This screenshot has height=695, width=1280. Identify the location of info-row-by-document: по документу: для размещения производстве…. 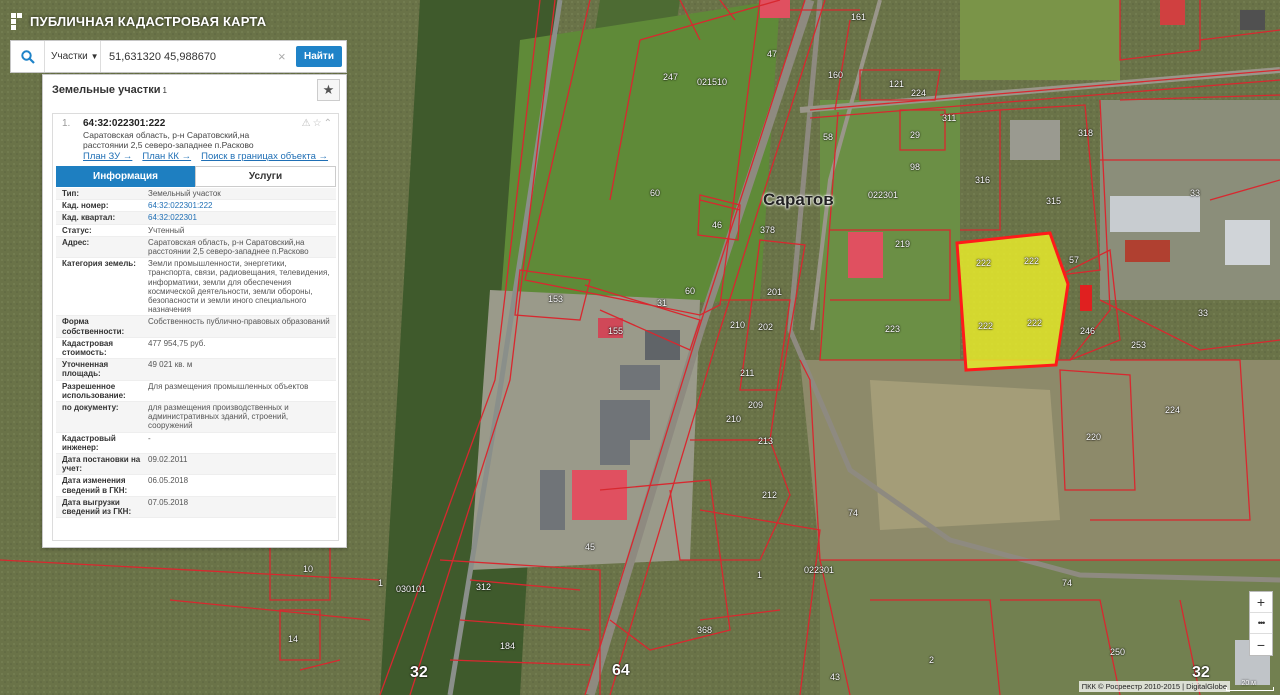
(196, 417).